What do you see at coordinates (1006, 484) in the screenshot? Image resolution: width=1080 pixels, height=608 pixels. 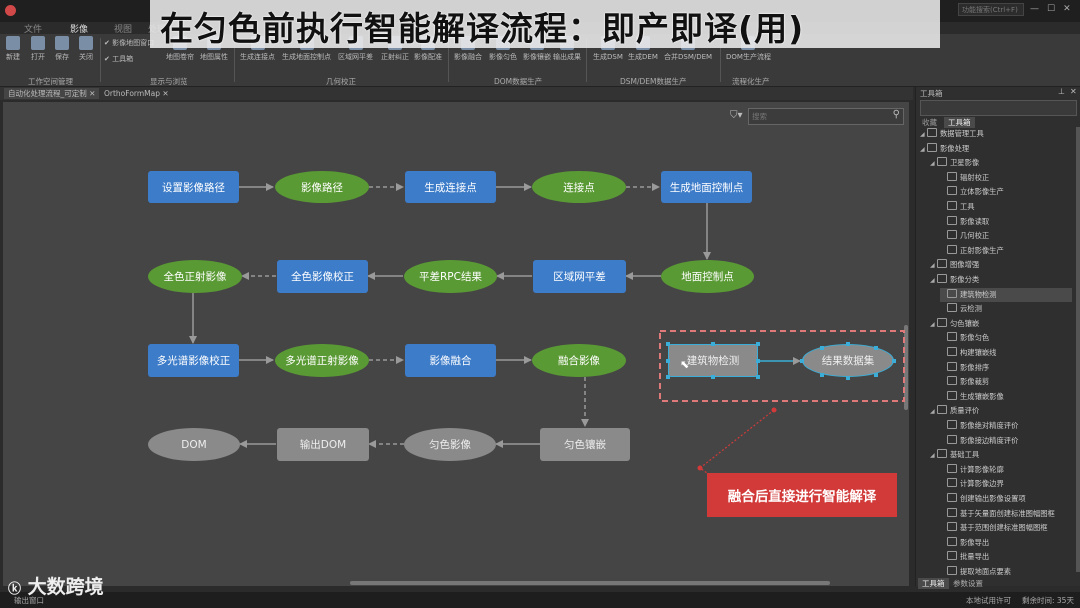 I see `tree-item: 计算影像边界` at bounding box center [1006, 484].